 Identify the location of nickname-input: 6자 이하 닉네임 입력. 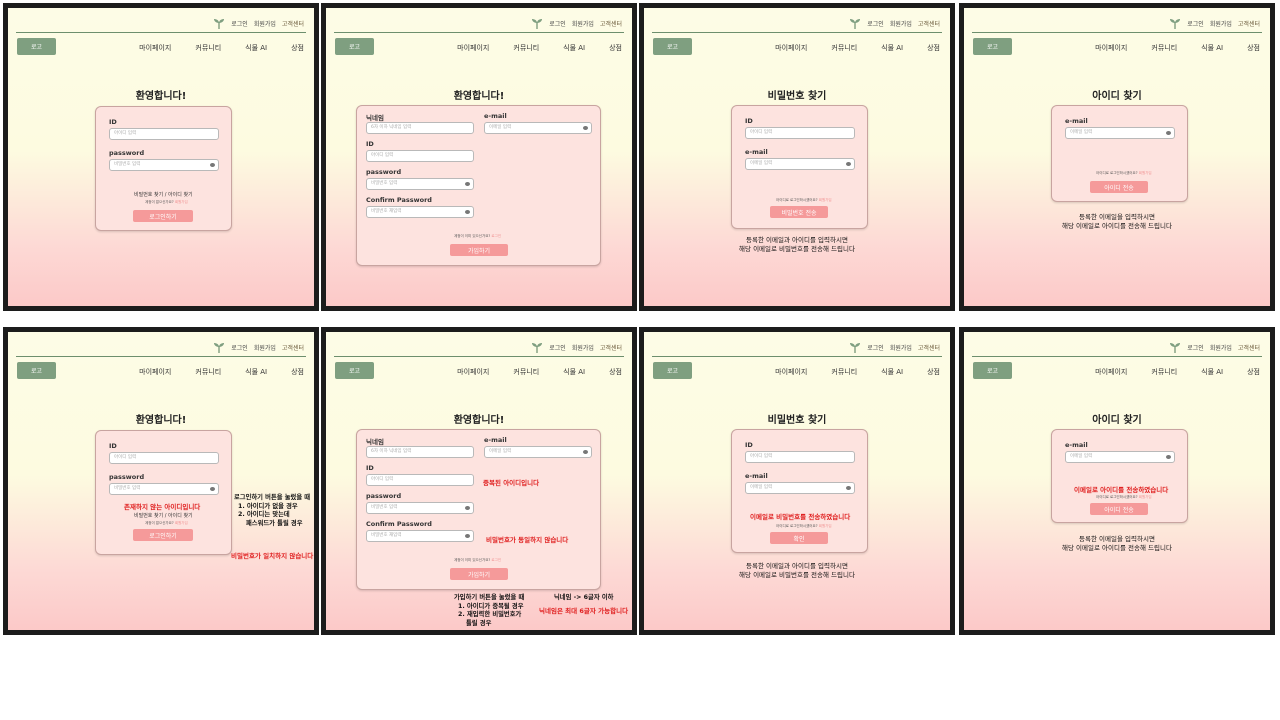
(420, 452).